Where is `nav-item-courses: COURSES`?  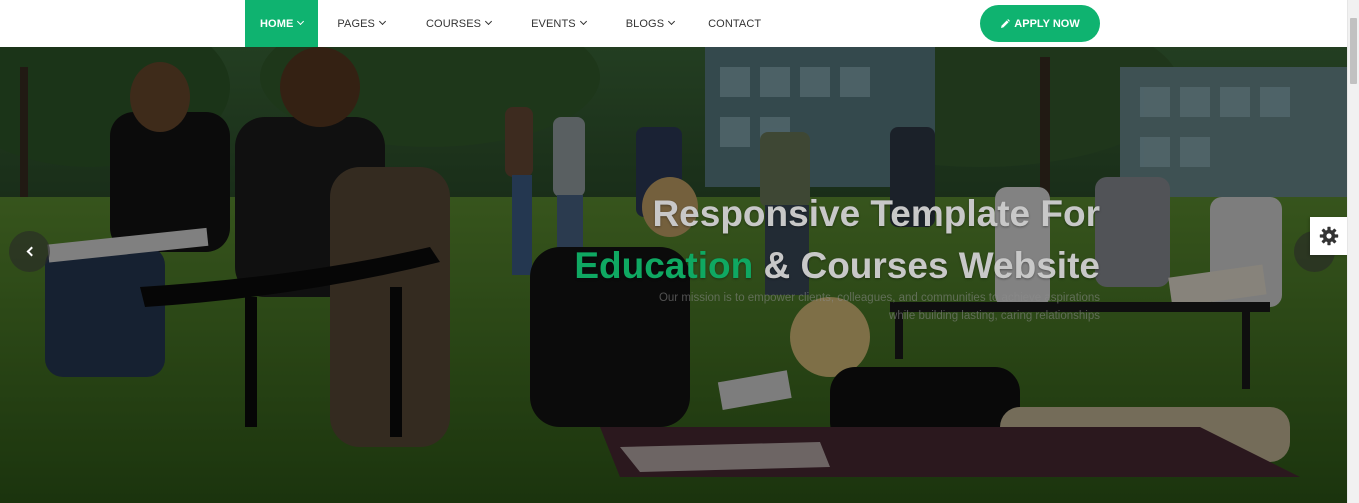 nav-item-courses: COURSES is located at coordinates (459, 23).